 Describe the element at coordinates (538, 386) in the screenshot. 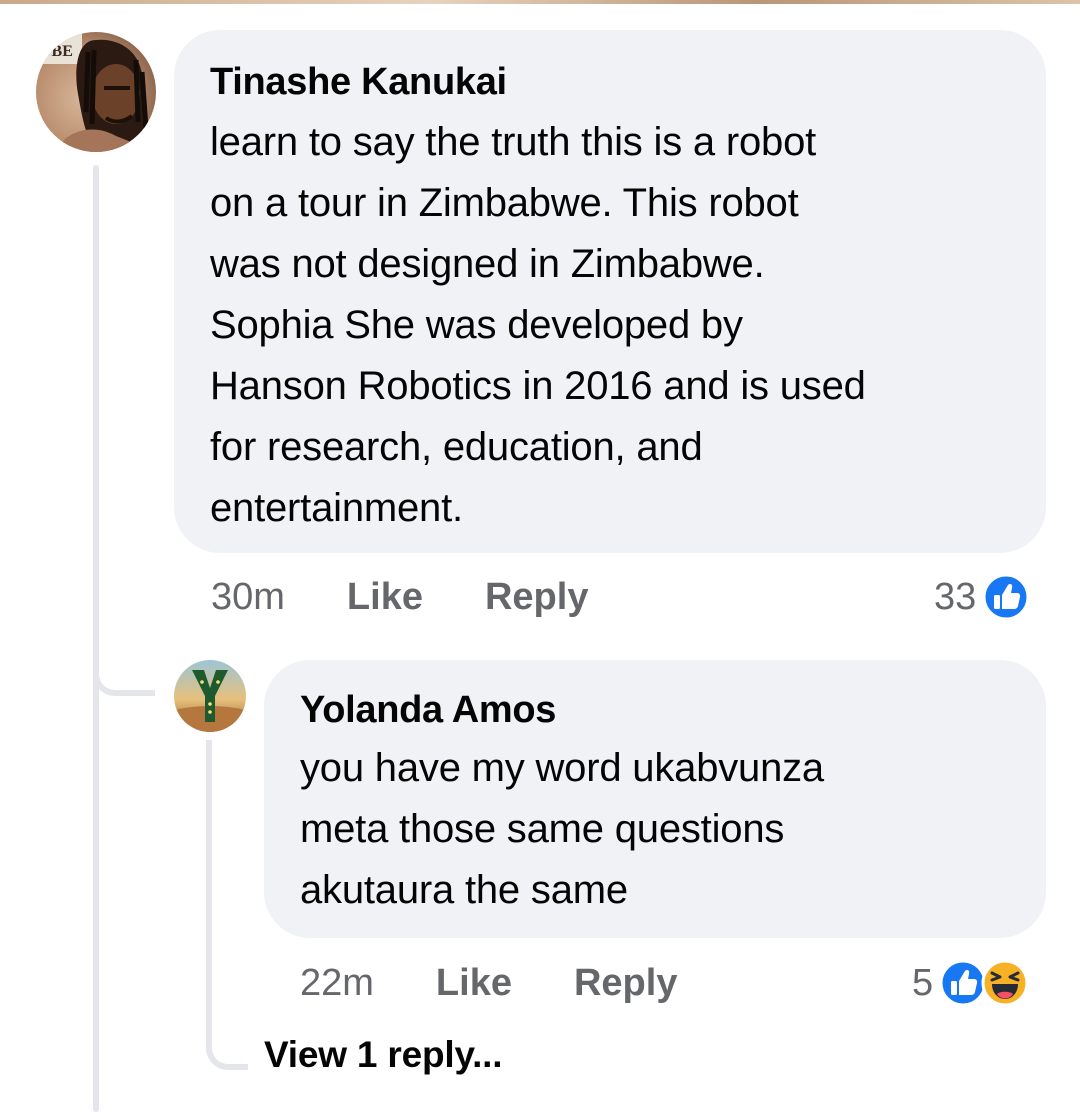

I see `comment-line: Hanson Robotics in 2016 and is used` at that location.